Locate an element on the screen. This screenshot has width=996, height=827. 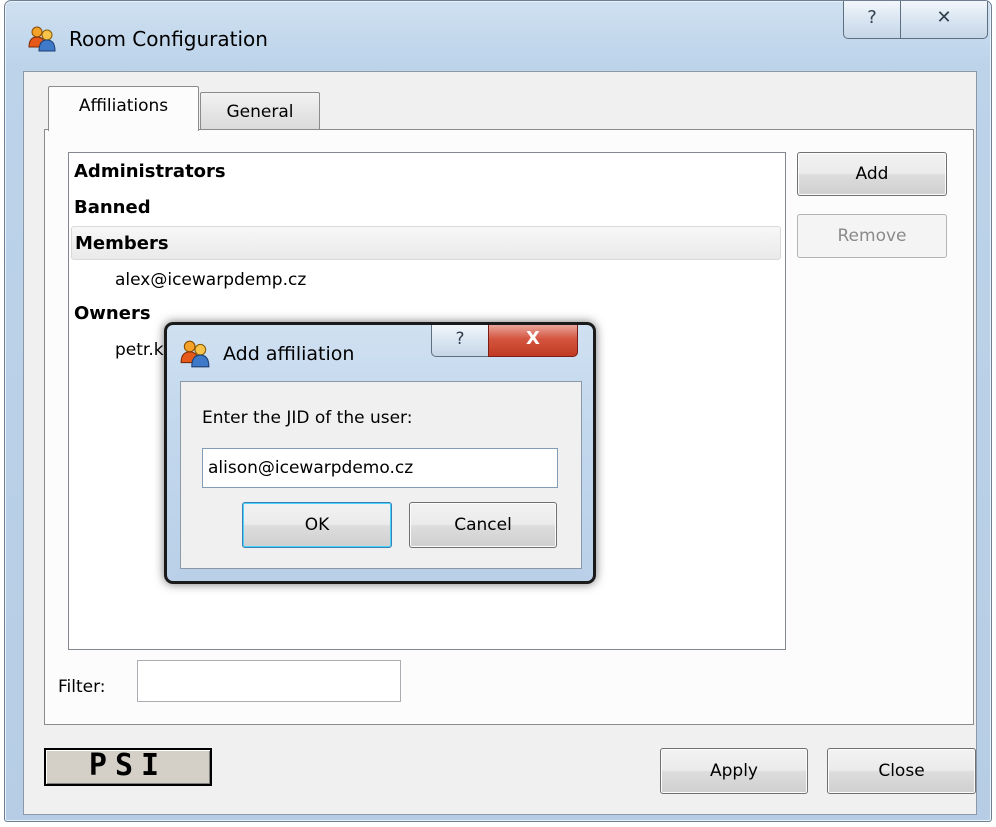
apply-button: Apply is located at coordinates (734, 771).